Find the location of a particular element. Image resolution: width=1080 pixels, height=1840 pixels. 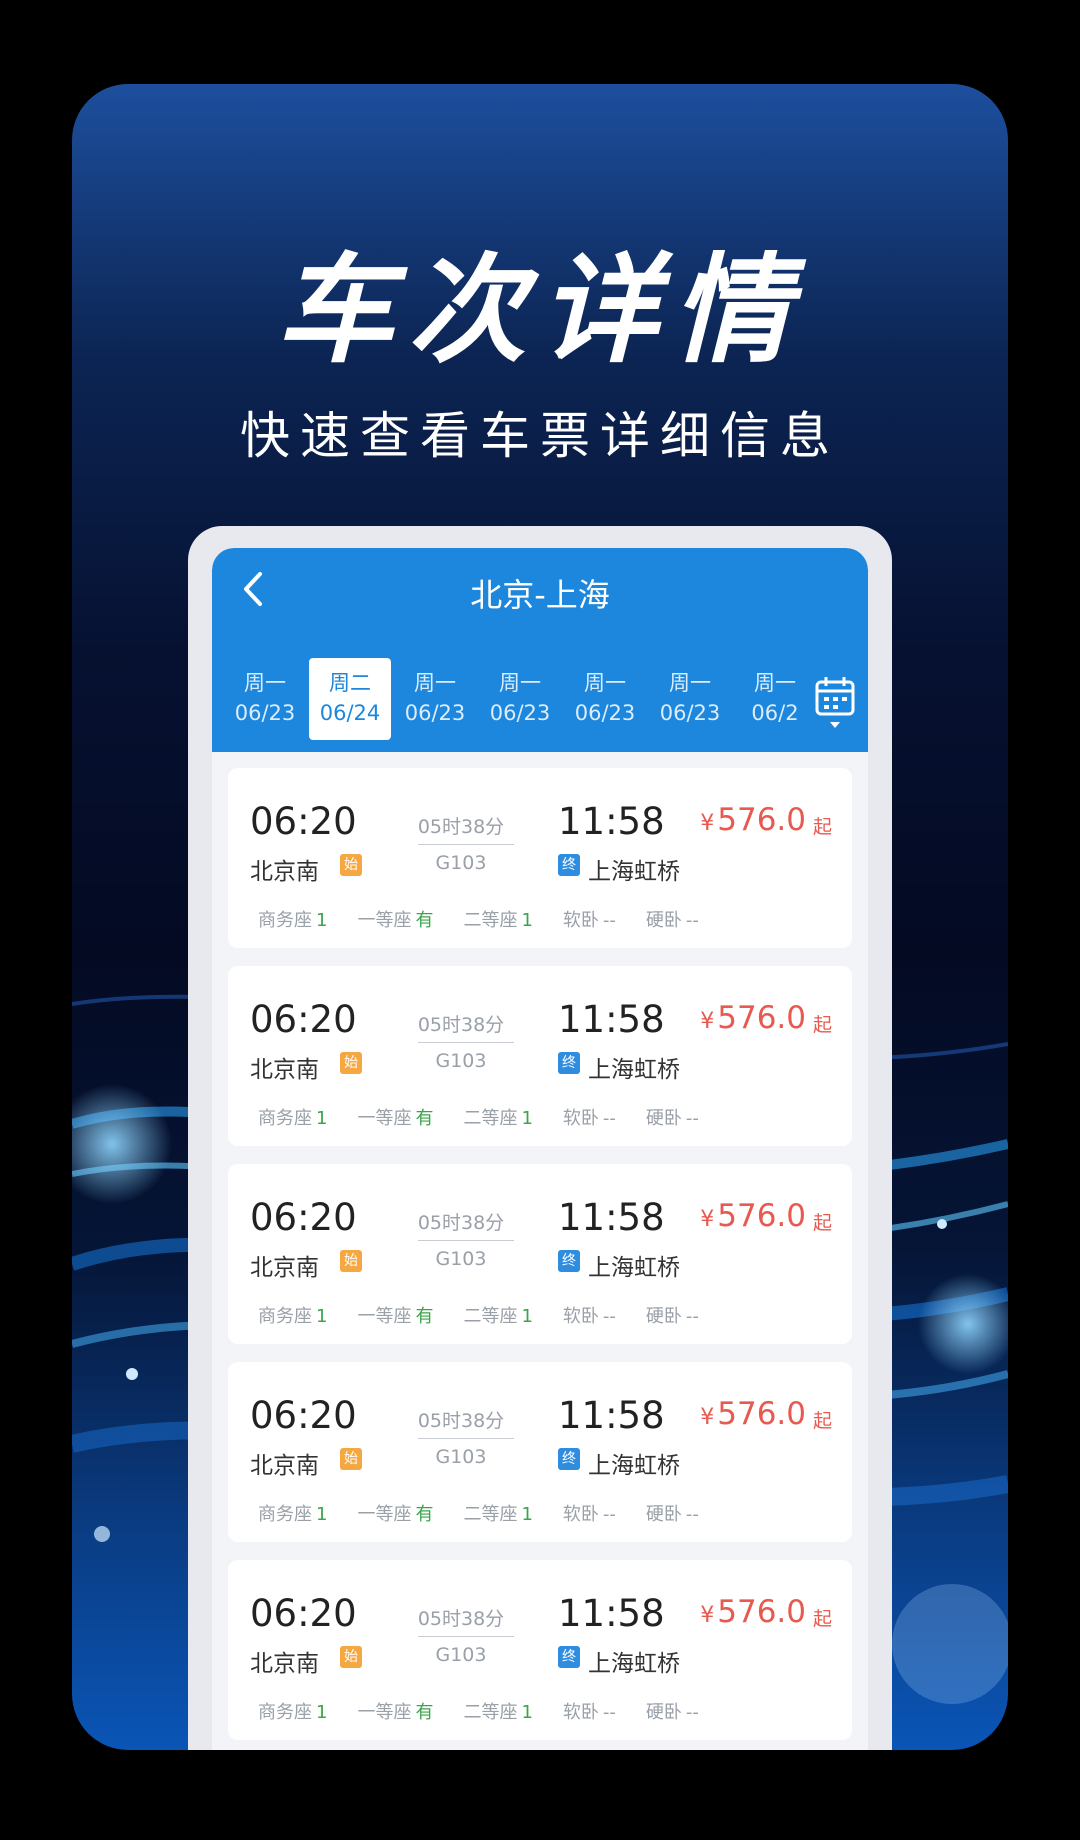

subheadline: 快速查看车票详细信息 is located at coordinates (540, 436).